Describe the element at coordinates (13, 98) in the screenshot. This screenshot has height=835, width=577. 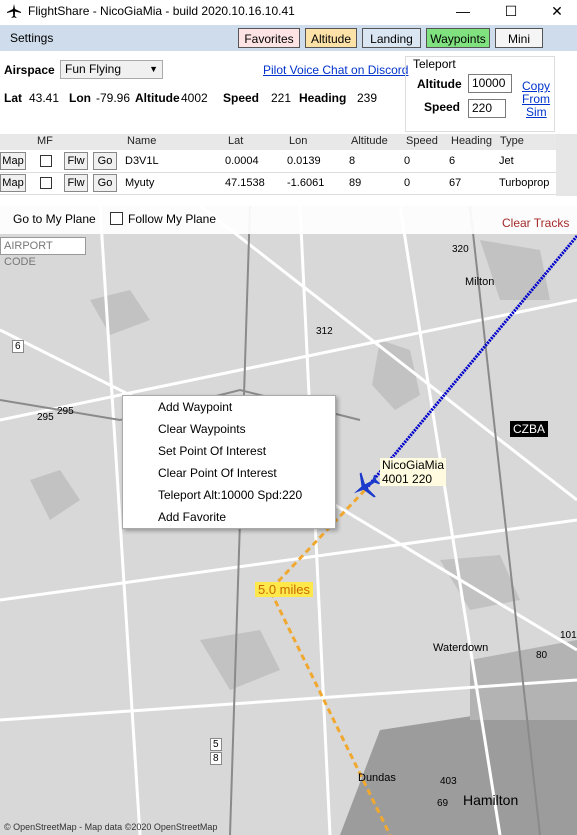
I see `lat-label: Lat` at that location.